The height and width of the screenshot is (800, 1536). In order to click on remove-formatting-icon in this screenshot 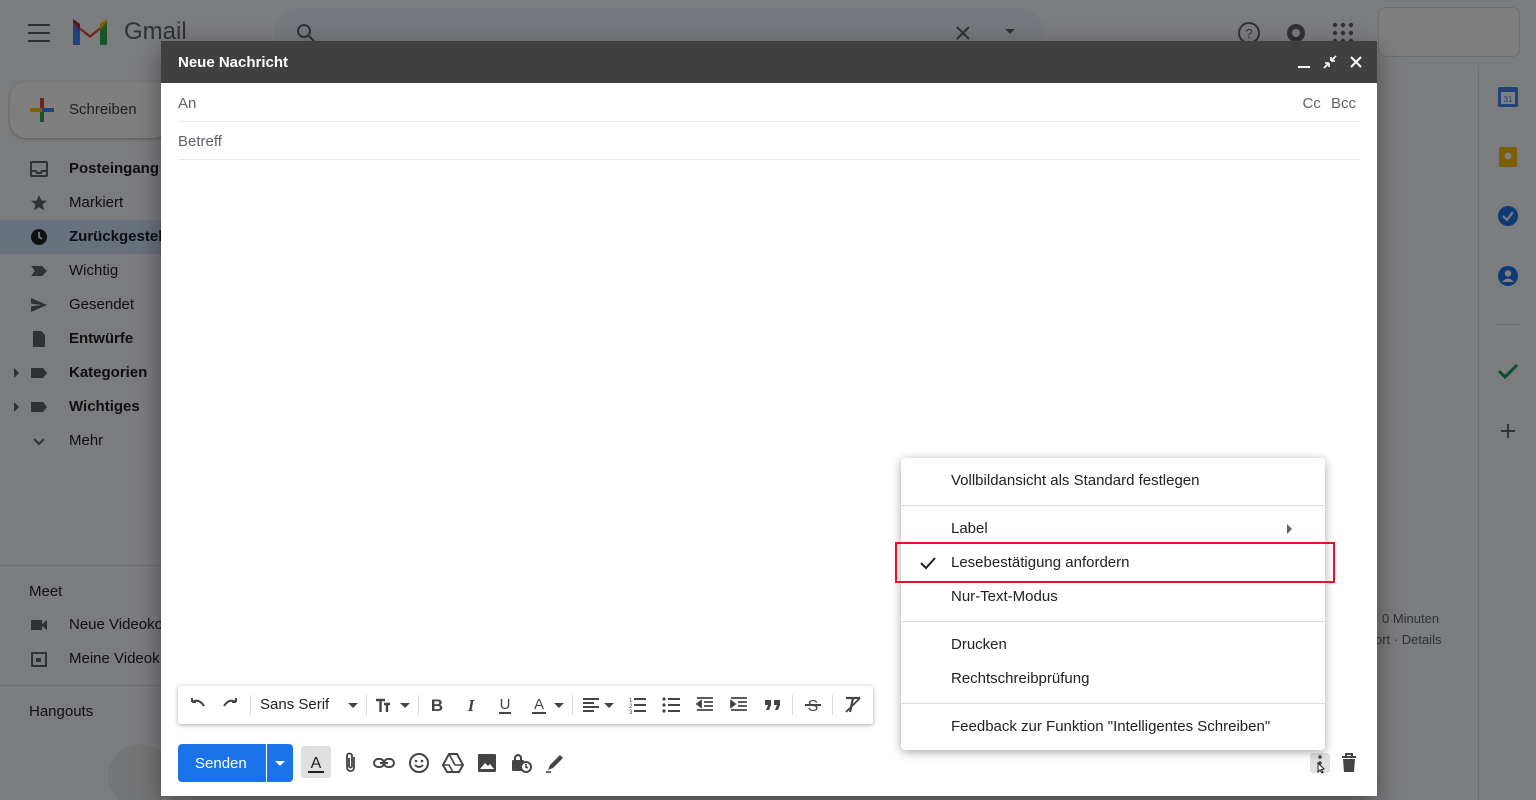, I will do `click(853, 705)`.